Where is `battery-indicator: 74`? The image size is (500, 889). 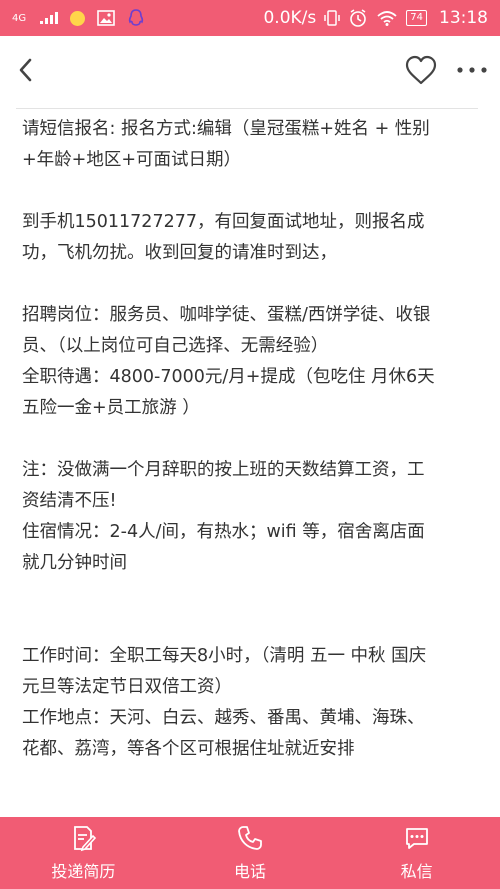 battery-indicator: 74 is located at coordinates (416, 18).